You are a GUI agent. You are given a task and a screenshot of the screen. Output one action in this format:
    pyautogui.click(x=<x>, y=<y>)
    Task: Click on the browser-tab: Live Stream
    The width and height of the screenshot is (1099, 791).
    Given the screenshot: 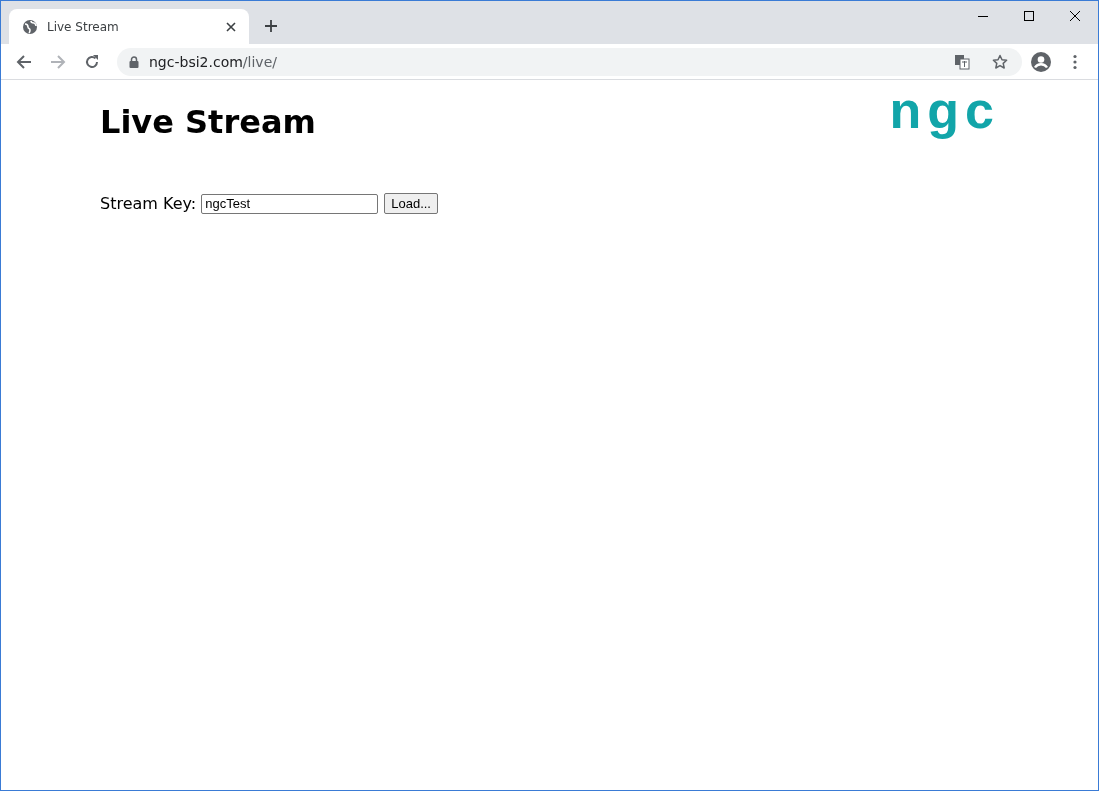 What is the action you would take?
    pyautogui.click(x=129, y=26)
    